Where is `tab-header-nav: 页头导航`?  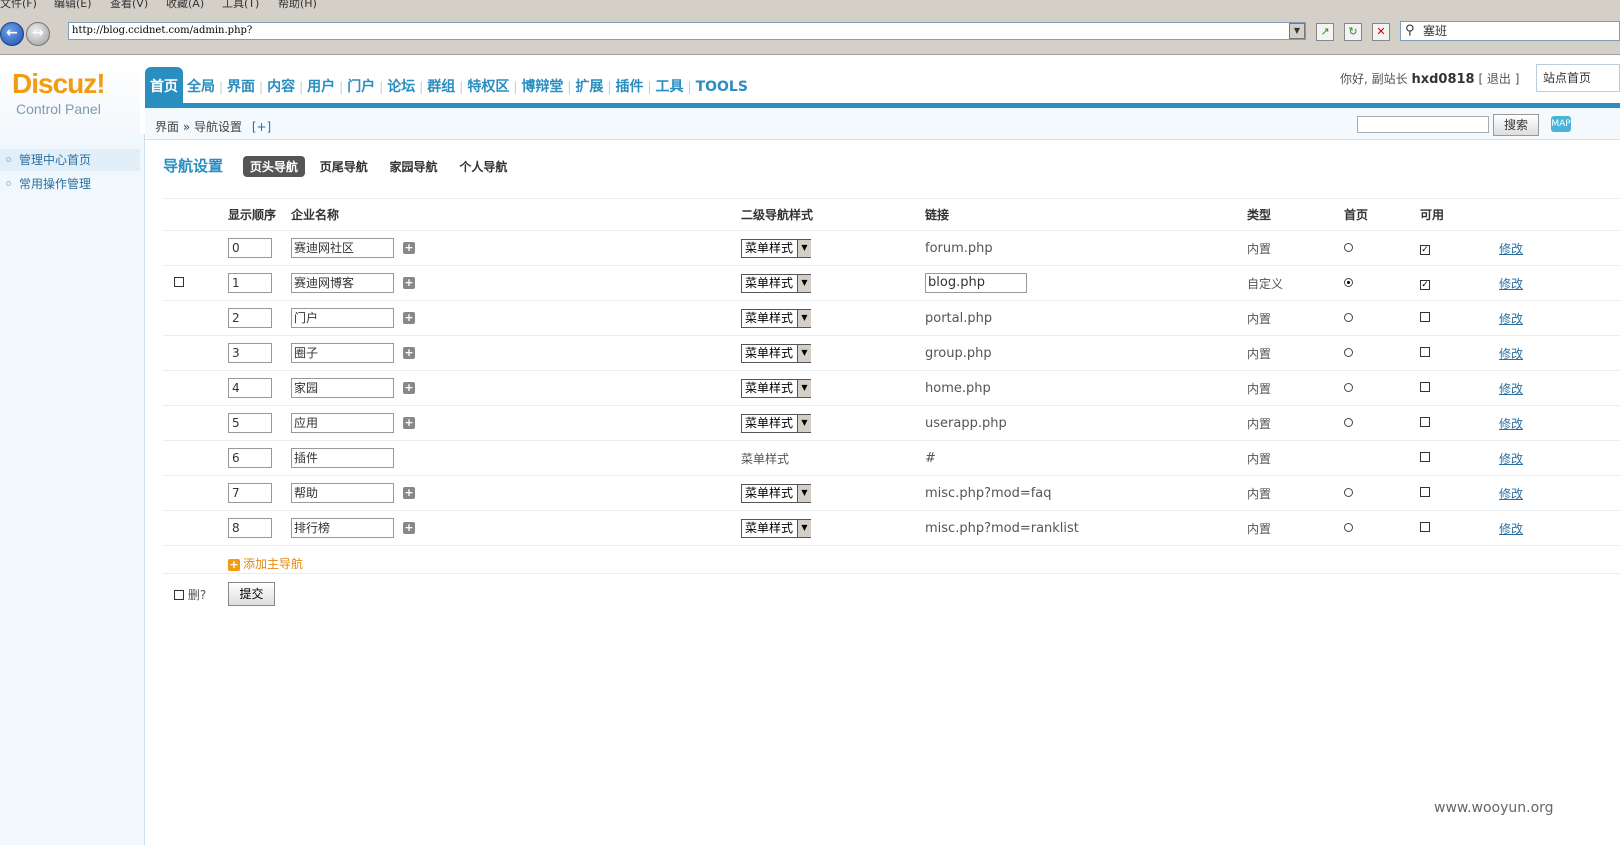 tab-header-nav: 页头导航 is located at coordinates (273, 166).